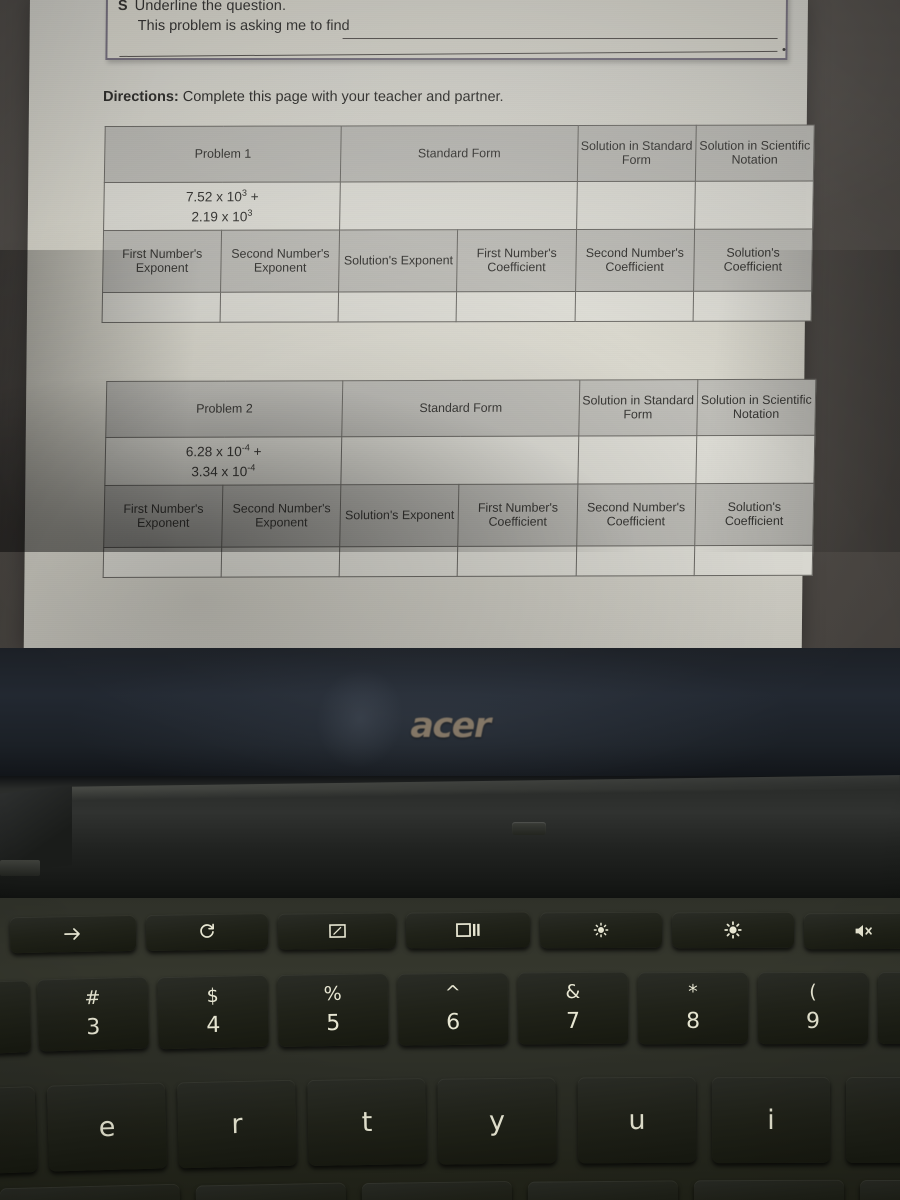 Image resolution: width=900 pixels, height=1200 pixels. What do you see at coordinates (210, 7) in the screenshot?
I see `callout-instruction-text: Underline the question.` at bounding box center [210, 7].